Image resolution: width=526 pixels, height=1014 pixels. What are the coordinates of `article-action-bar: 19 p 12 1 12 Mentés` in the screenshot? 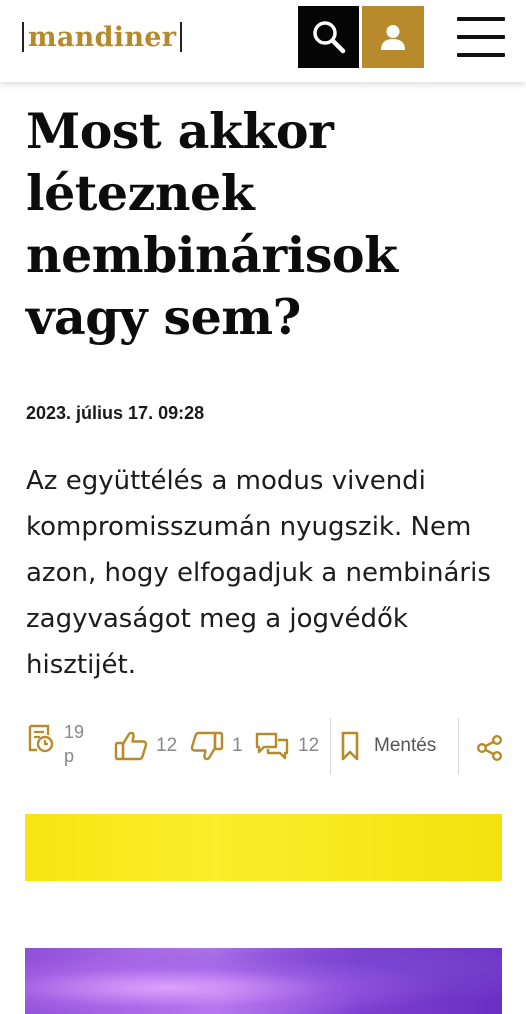 It's located at (264, 747).